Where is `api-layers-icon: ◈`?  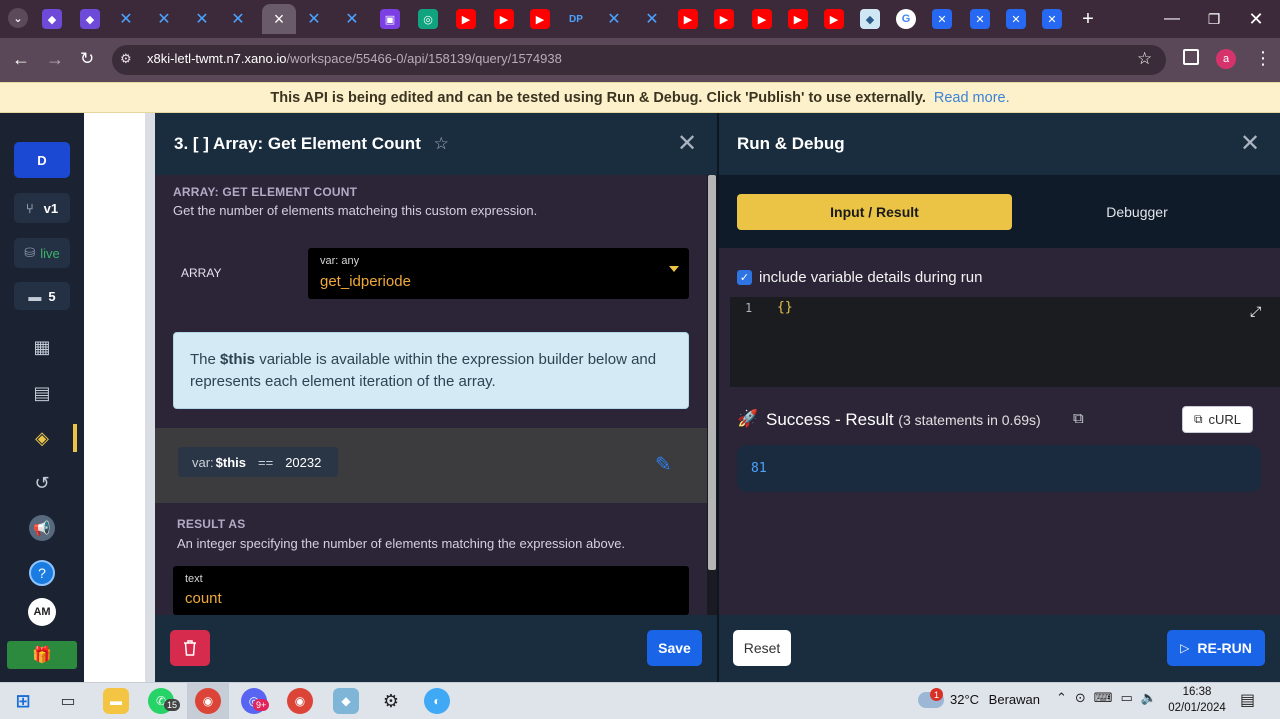 api-layers-icon: ◈ is located at coordinates (42, 438).